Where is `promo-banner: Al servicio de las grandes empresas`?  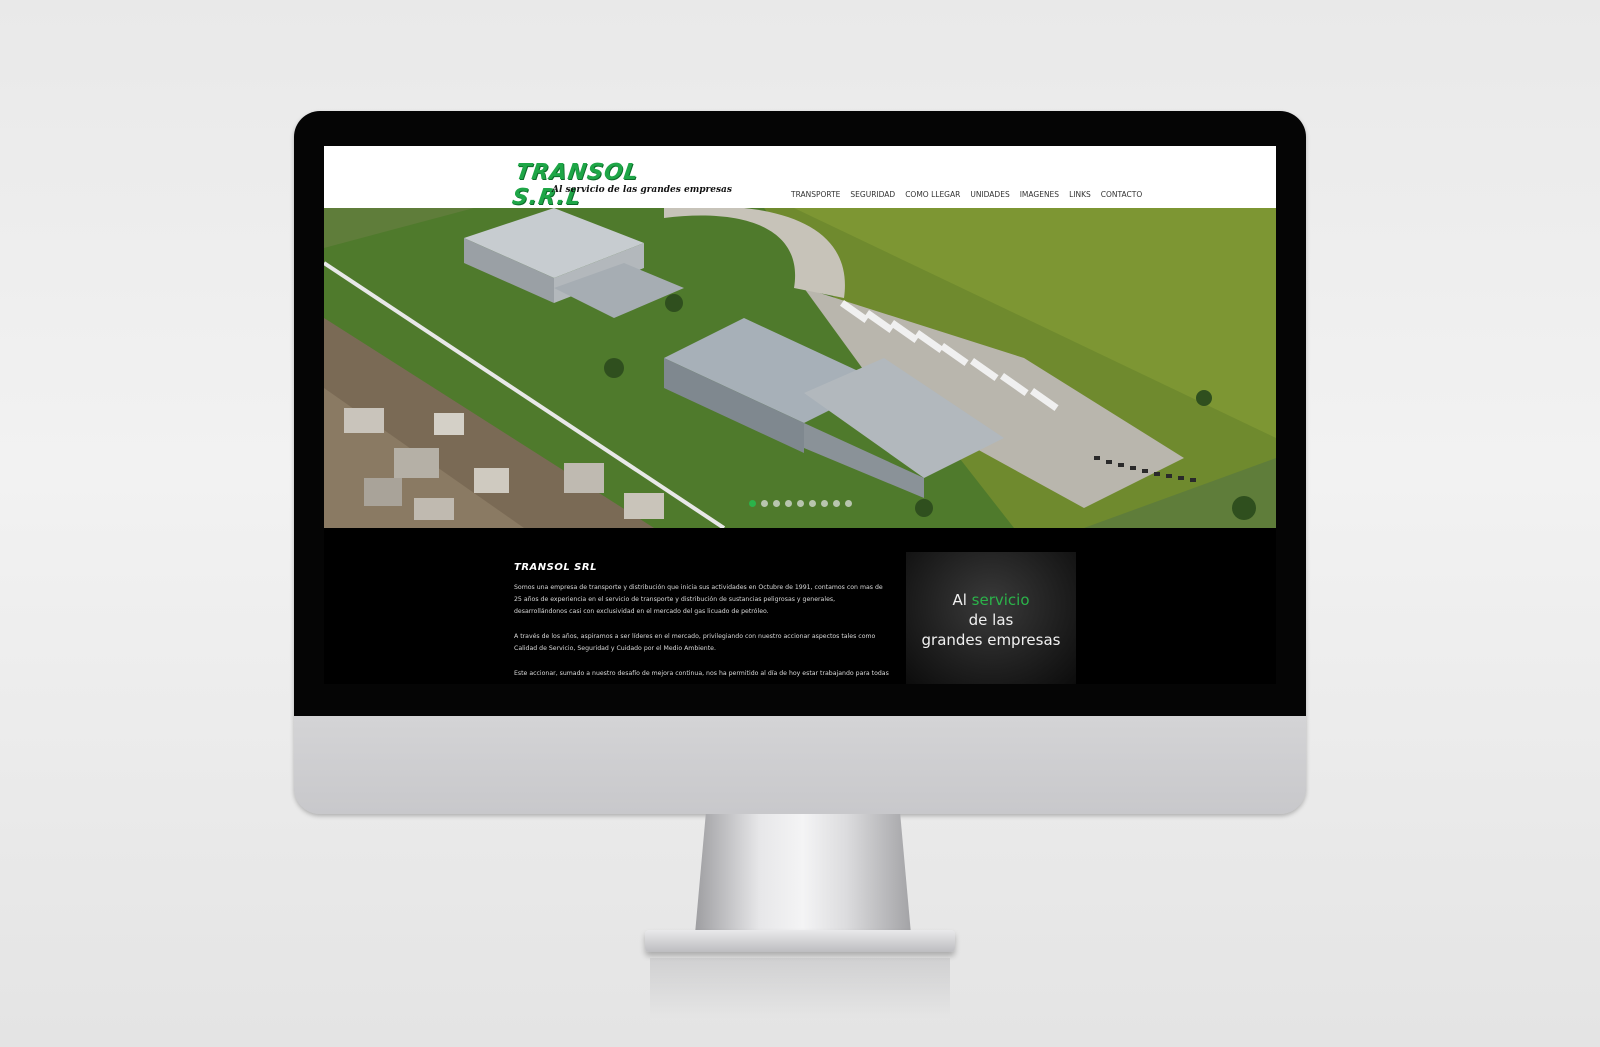 promo-banner: Al servicio de las grandes empresas is located at coordinates (991, 618).